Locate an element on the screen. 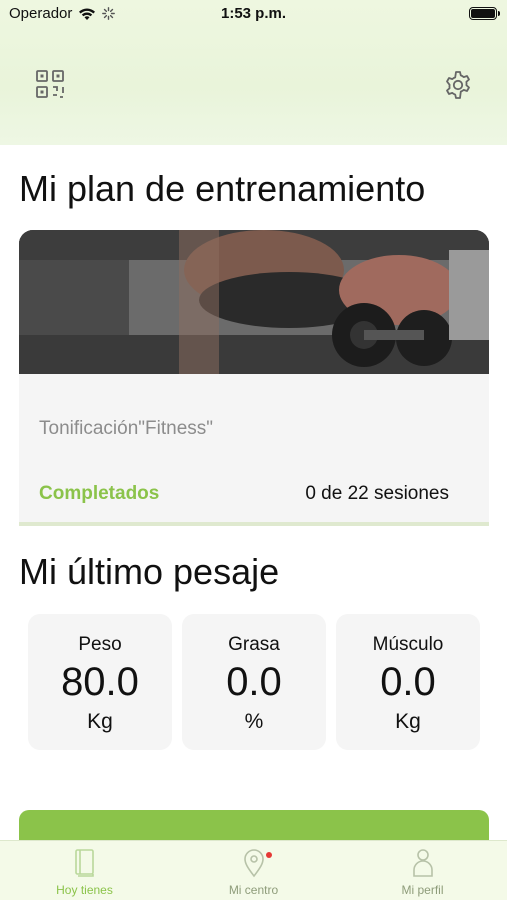  metric-label: Grasa is located at coordinates (254, 644).